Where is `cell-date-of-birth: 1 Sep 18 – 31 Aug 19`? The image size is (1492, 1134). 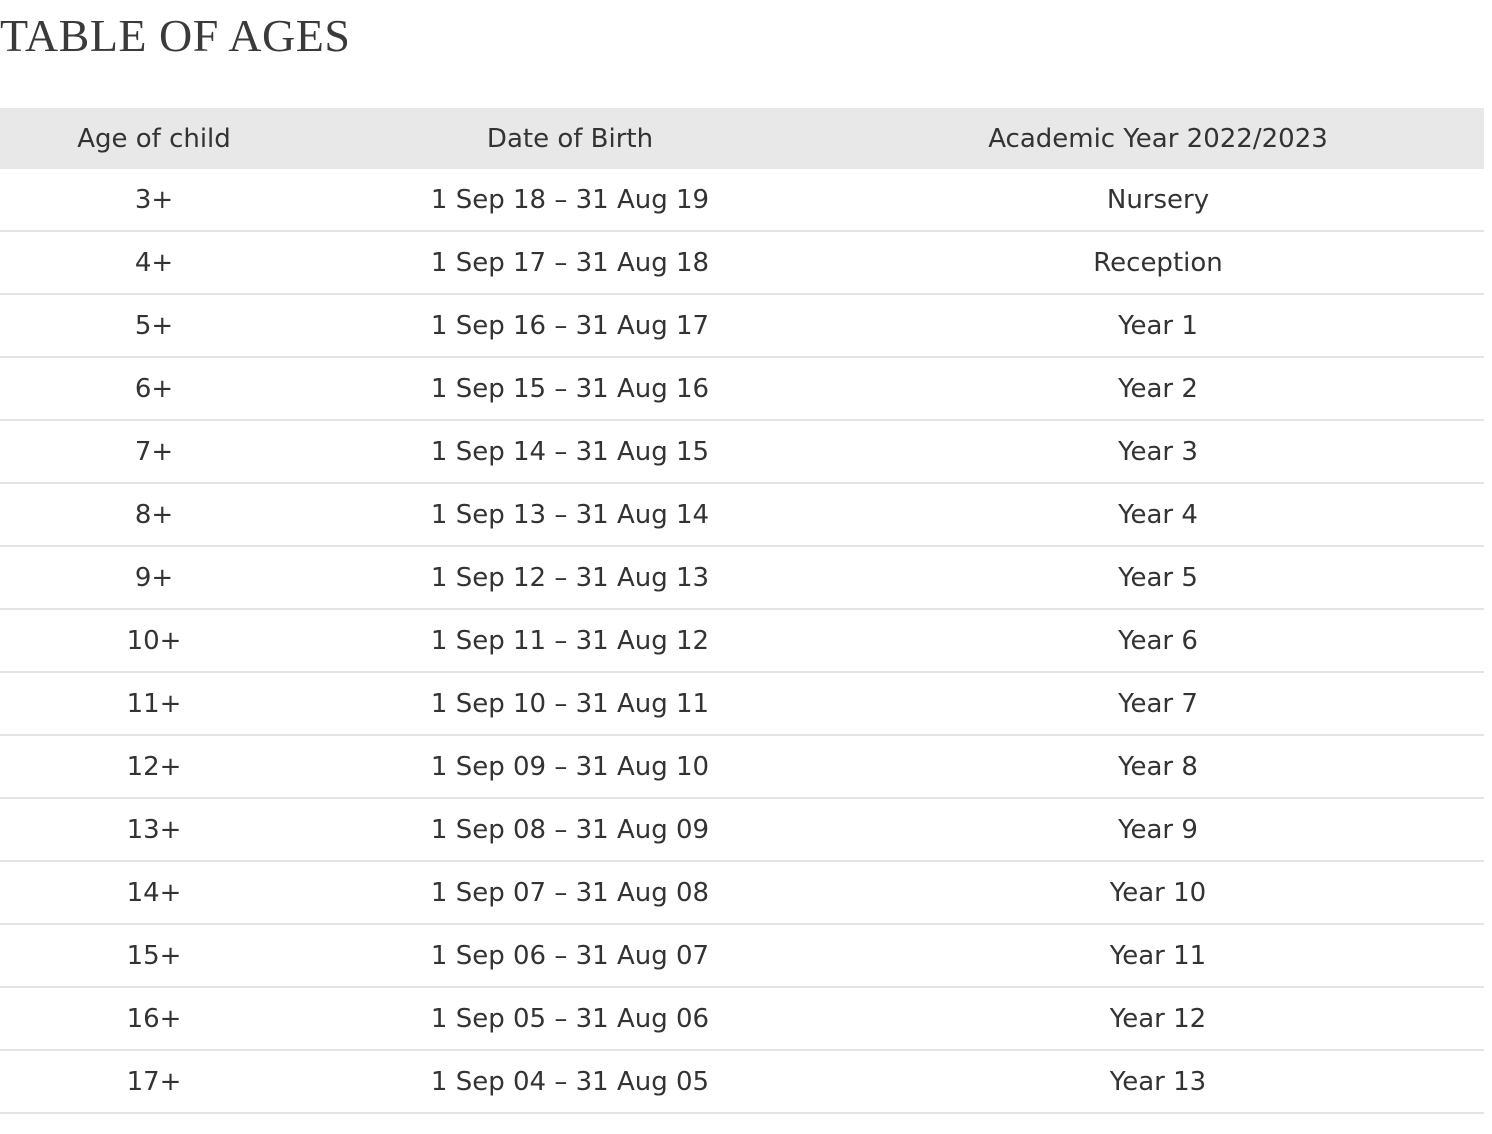
cell-date-of-birth: 1 Sep 18 – 31 Aug 19 is located at coordinates (570, 199).